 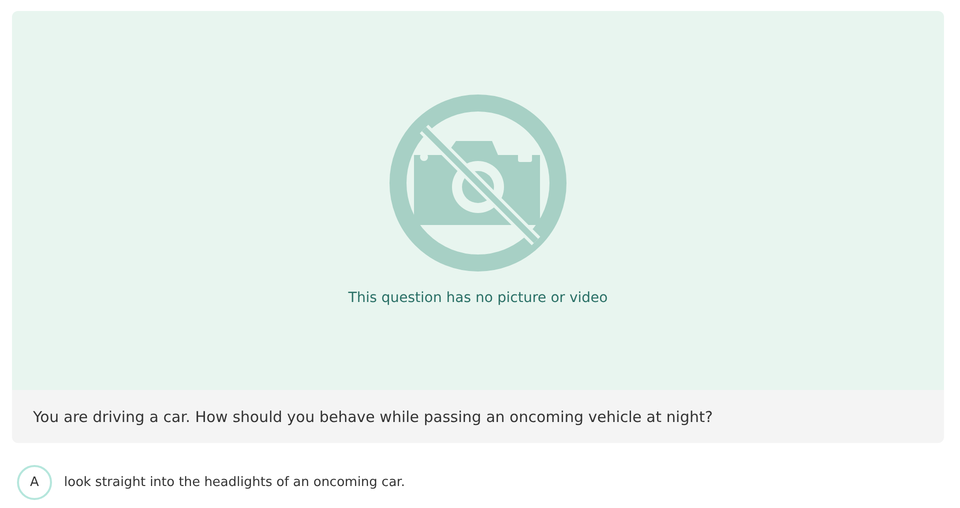 What do you see at coordinates (373, 417) in the screenshot?
I see `question-text: You are driving a car. How should you behave while passing an oncoming vehicle at night?` at bounding box center [373, 417].